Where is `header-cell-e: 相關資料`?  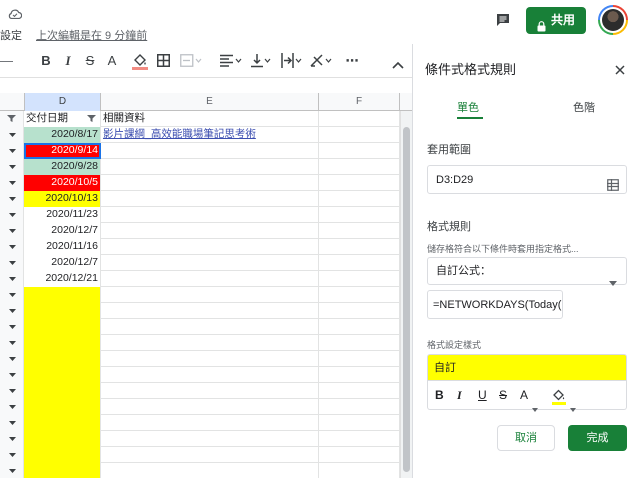 header-cell-e: 相關資料 is located at coordinates (210, 119).